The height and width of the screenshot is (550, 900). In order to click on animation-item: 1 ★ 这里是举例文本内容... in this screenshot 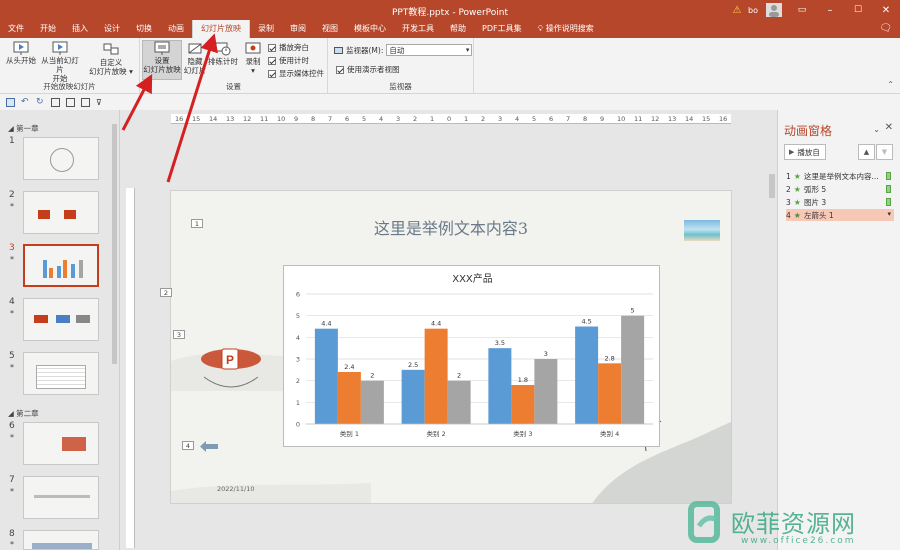, I will do `click(840, 176)`.